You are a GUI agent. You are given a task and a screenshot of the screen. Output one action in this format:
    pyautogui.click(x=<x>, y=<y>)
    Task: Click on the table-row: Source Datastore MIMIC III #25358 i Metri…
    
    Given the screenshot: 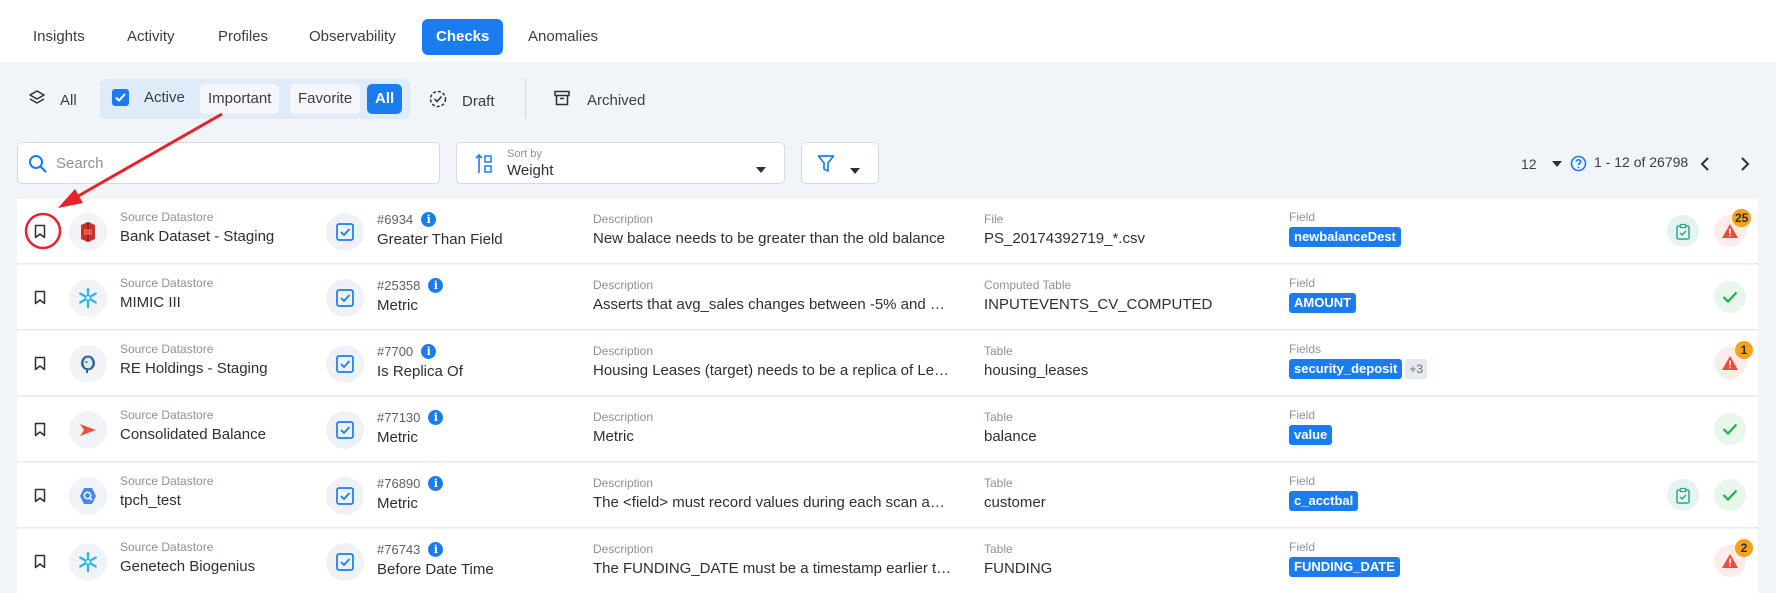 What is the action you would take?
    pyautogui.click(x=887, y=297)
    